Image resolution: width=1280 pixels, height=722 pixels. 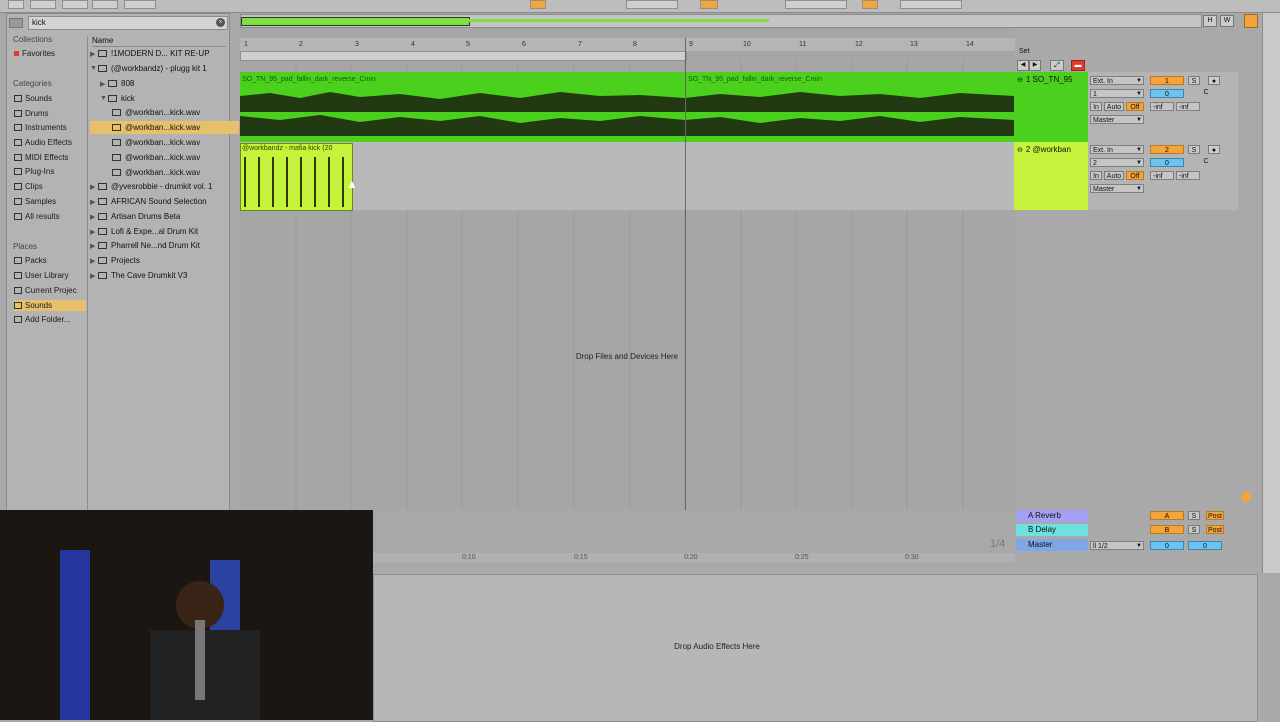 I want to click on list-item: ▶ Artisan Drums Beta, so click(x=158, y=216).